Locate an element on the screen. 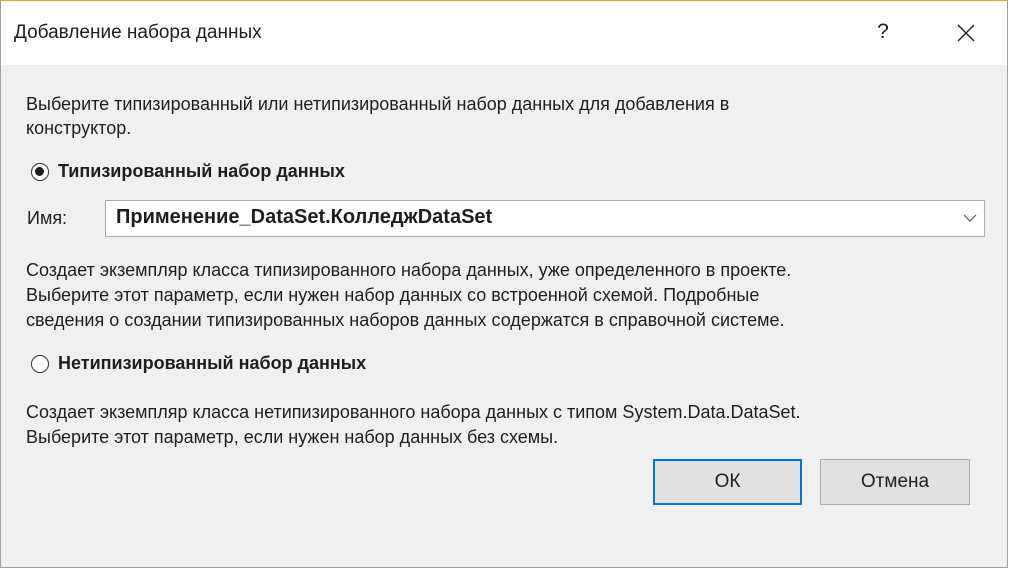 This screenshot has height=570, width=1021. ok-button: ОК is located at coordinates (727, 482).